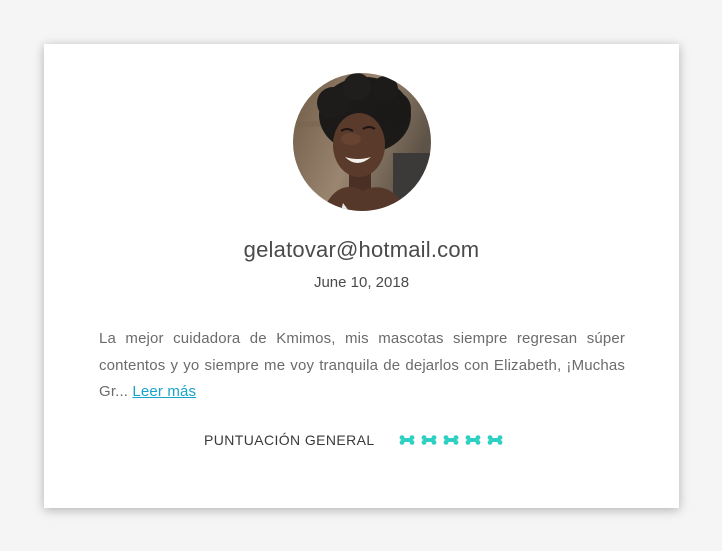  I want to click on rating-bones, so click(454, 440).